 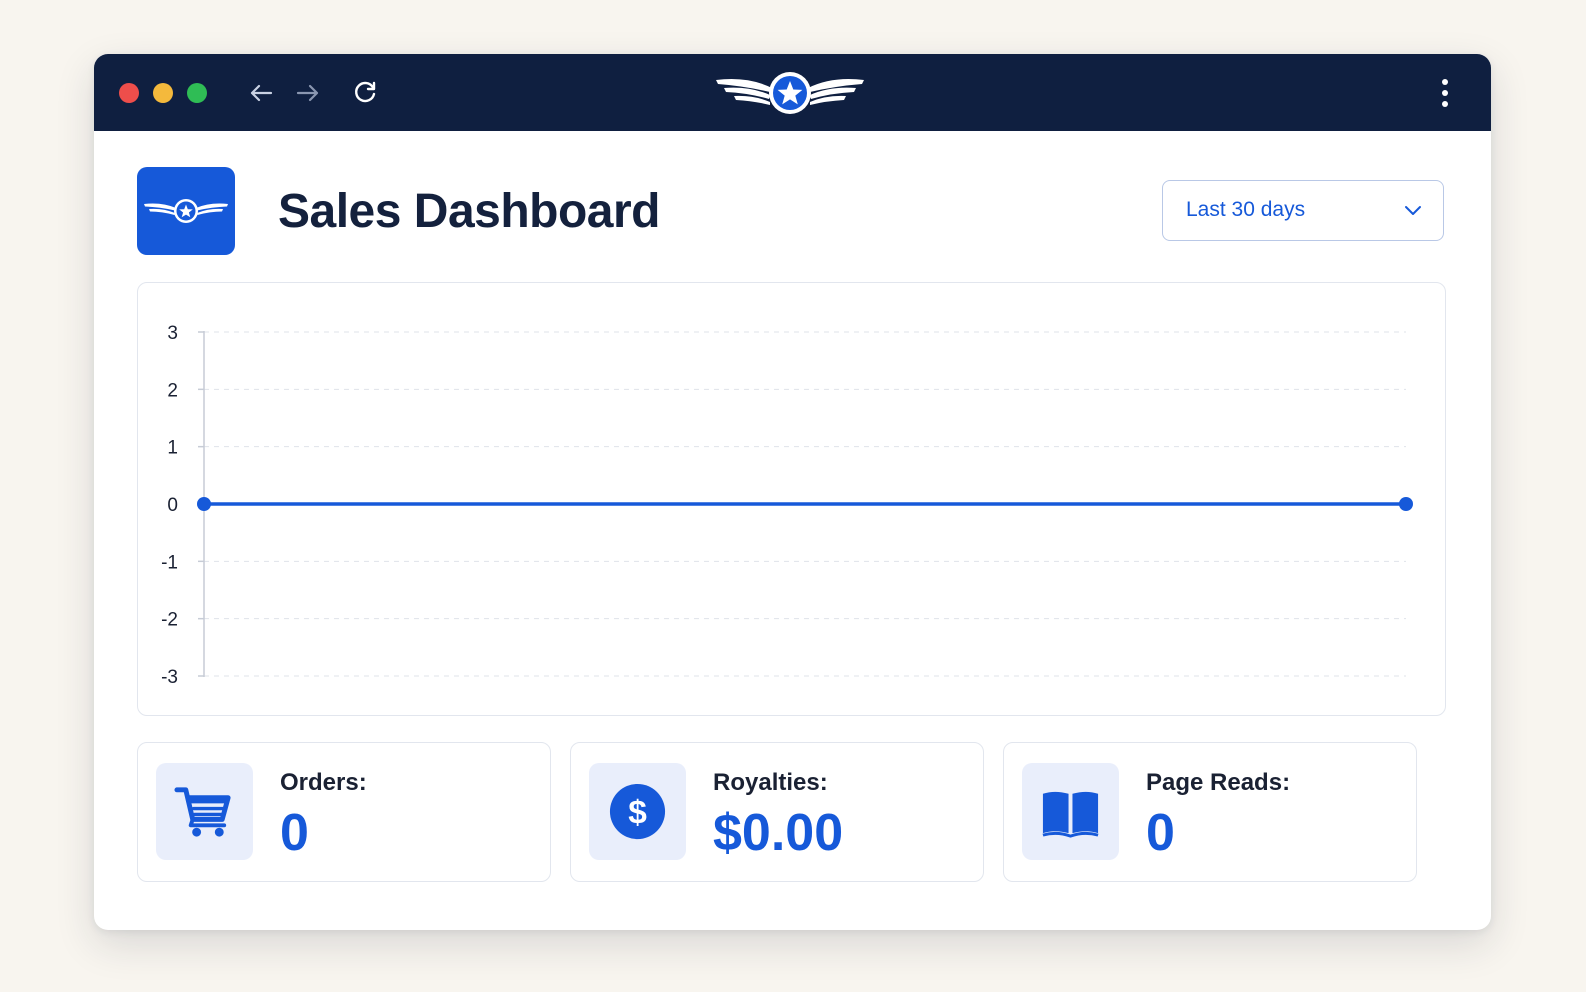 I want to click on dollar-coin-icon: $, so click(x=637, y=811).